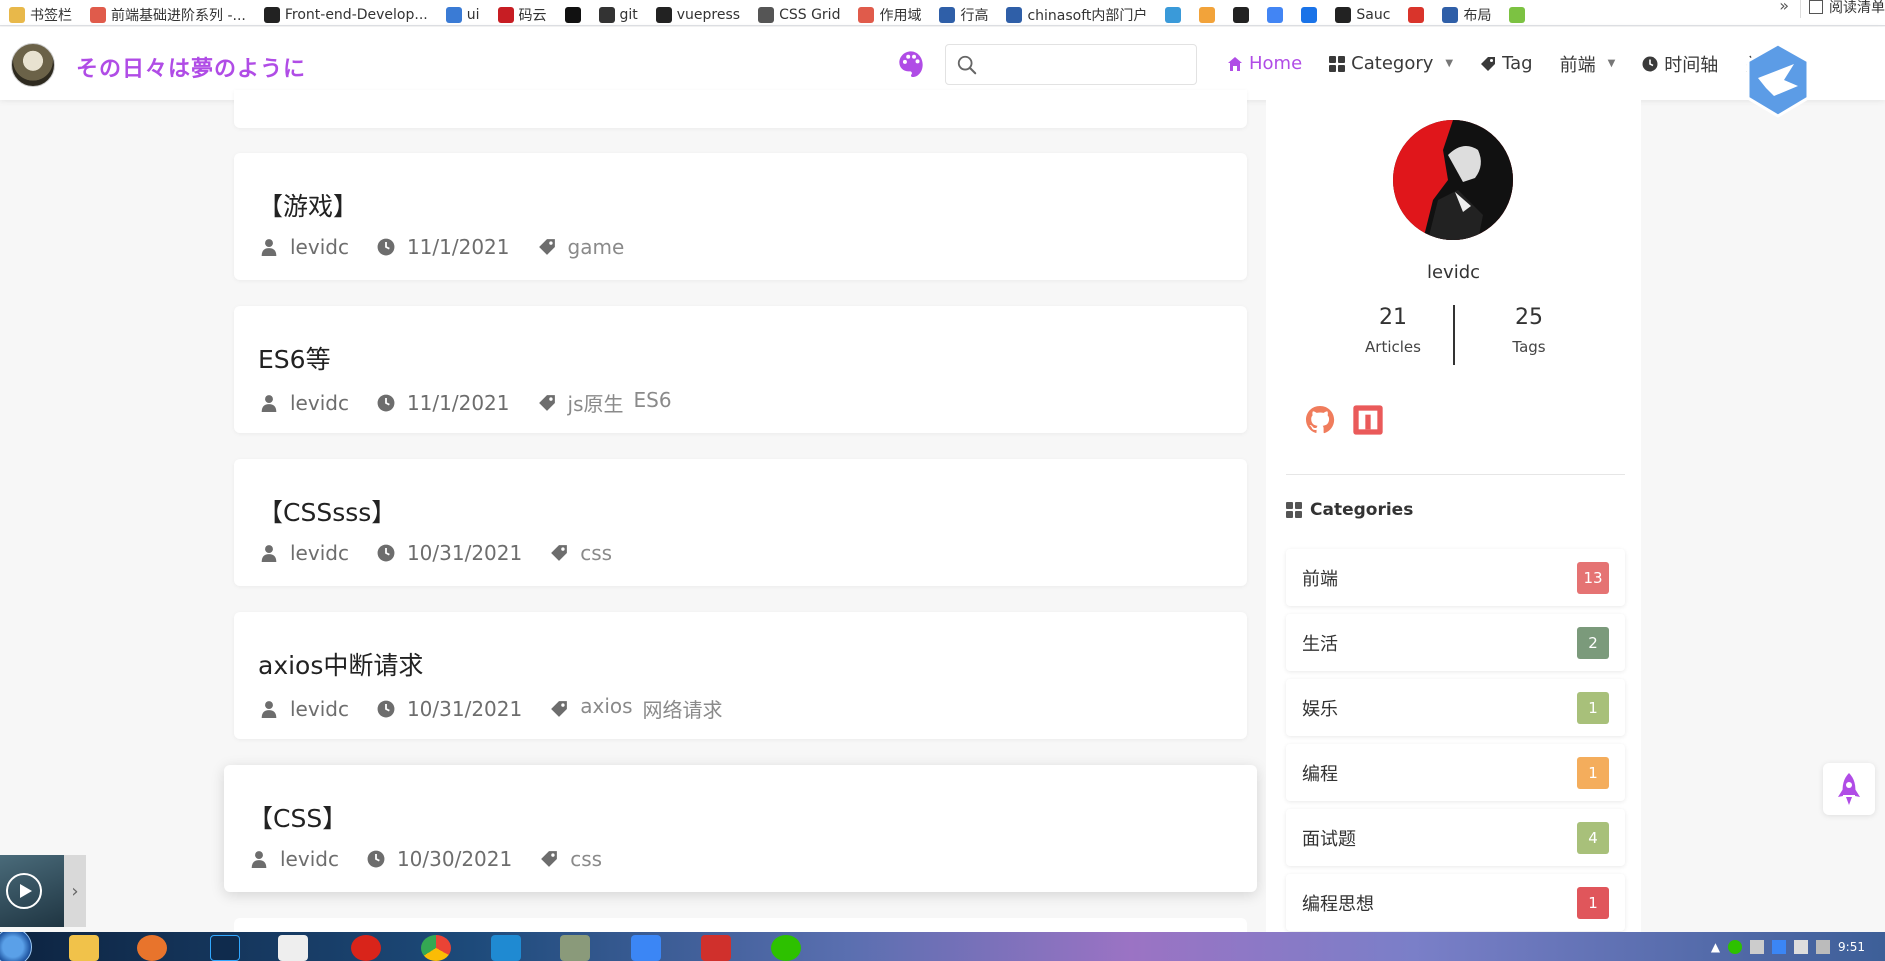 The width and height of the screenshot is (1885, 961). What do you see at coordinates (327, 511) in the screenshot?
I see `article-title: 【CSSsss】` at bounding box center [327, 511].